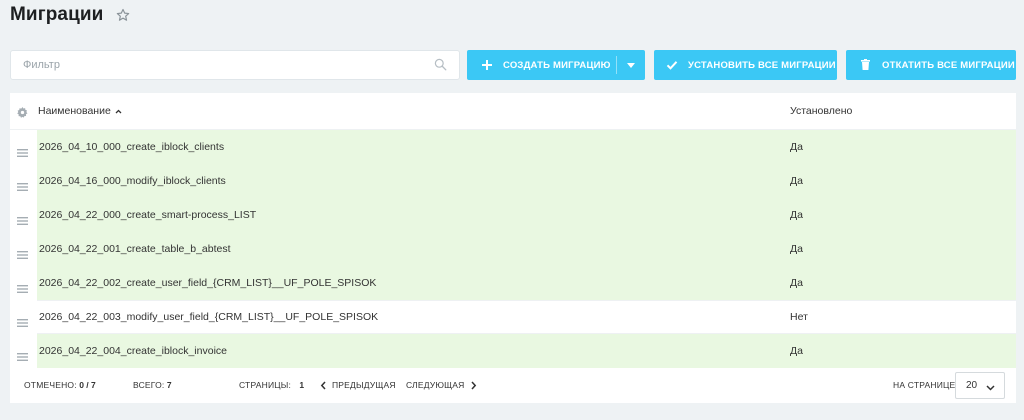 The width and height of the screenshot is (1024, 420). Describe the element at coordinates (513, 147) in the screenshot. I see `table-row: 2026_04_10_000_create_iblock_clients Да` at that location.